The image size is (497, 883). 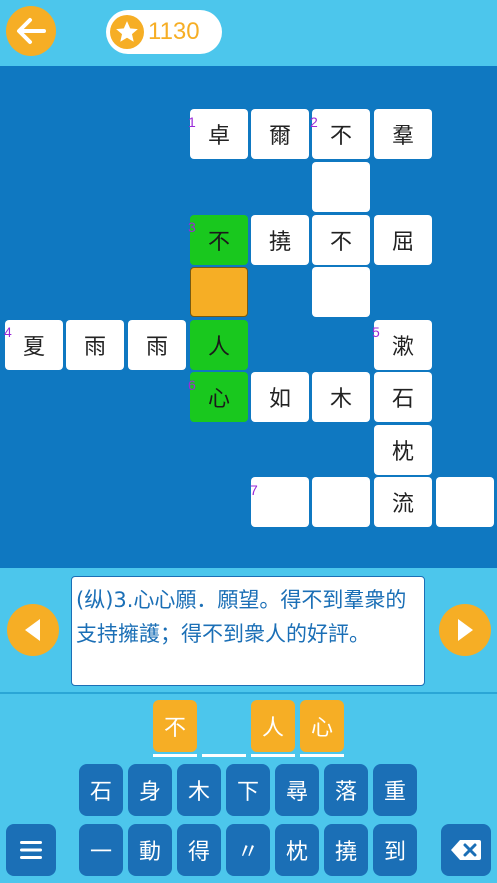 What do you see at coordinates (8, 332) in the screenshot?
I see `clue-number: 4` at bounding box center [8, 332].